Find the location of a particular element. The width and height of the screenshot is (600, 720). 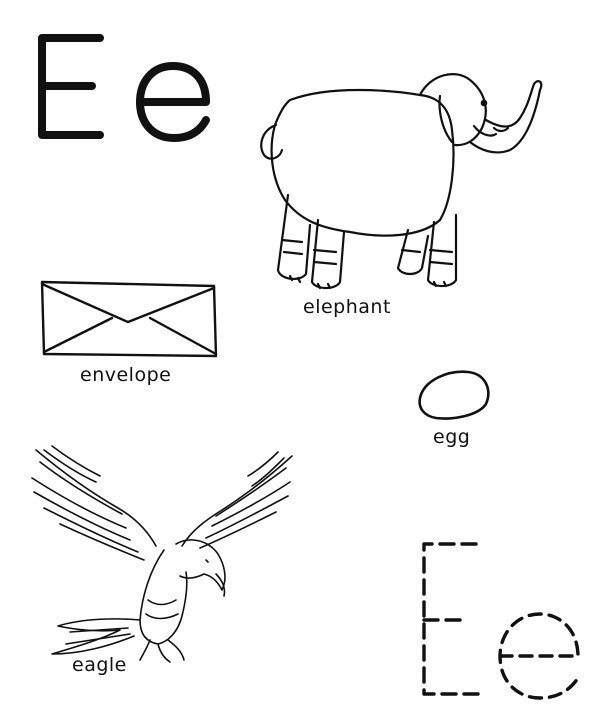

elephant-drawing is located at coordinates (401, 181).